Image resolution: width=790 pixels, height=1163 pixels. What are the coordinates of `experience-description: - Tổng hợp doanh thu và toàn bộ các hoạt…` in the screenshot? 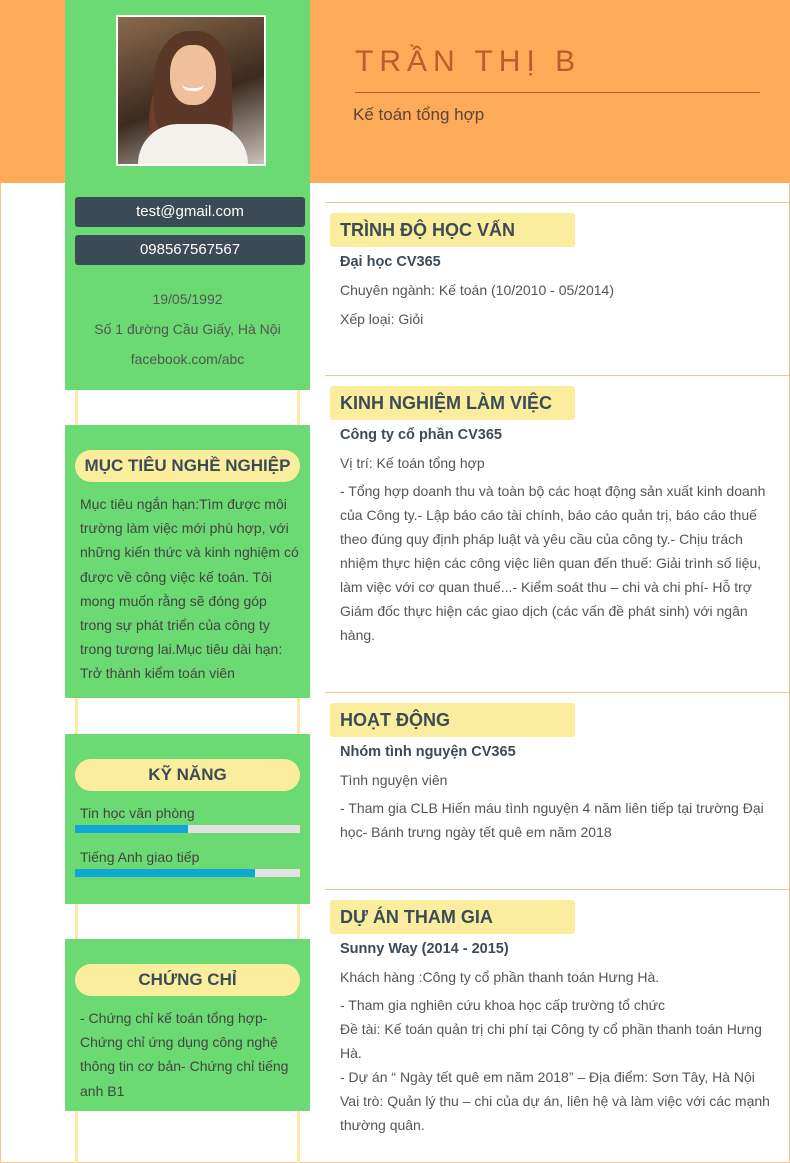 It's located at (553, 563).